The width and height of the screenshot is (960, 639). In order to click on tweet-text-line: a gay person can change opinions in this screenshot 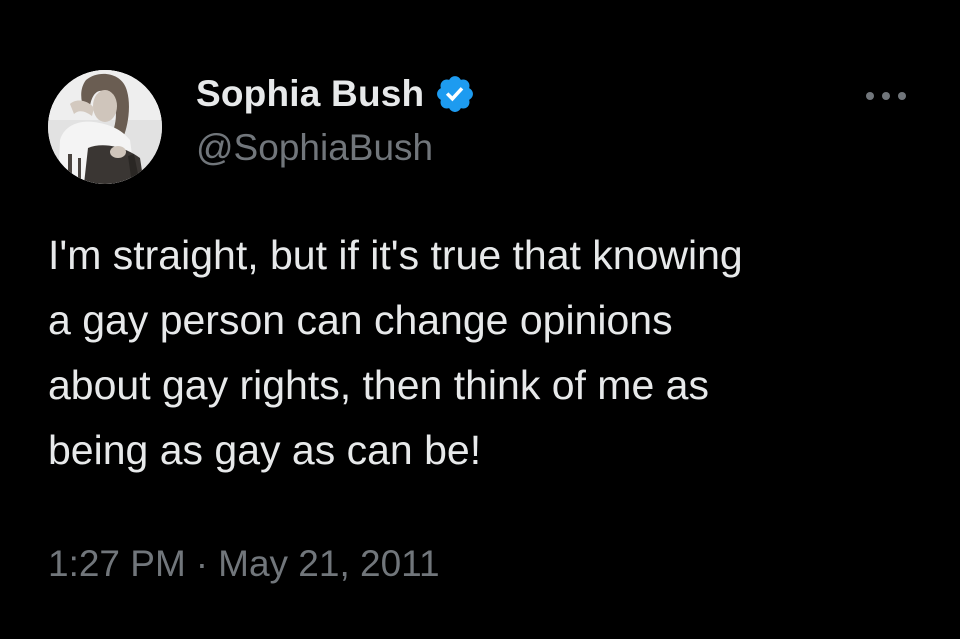, I will do `click(360, 320)`.